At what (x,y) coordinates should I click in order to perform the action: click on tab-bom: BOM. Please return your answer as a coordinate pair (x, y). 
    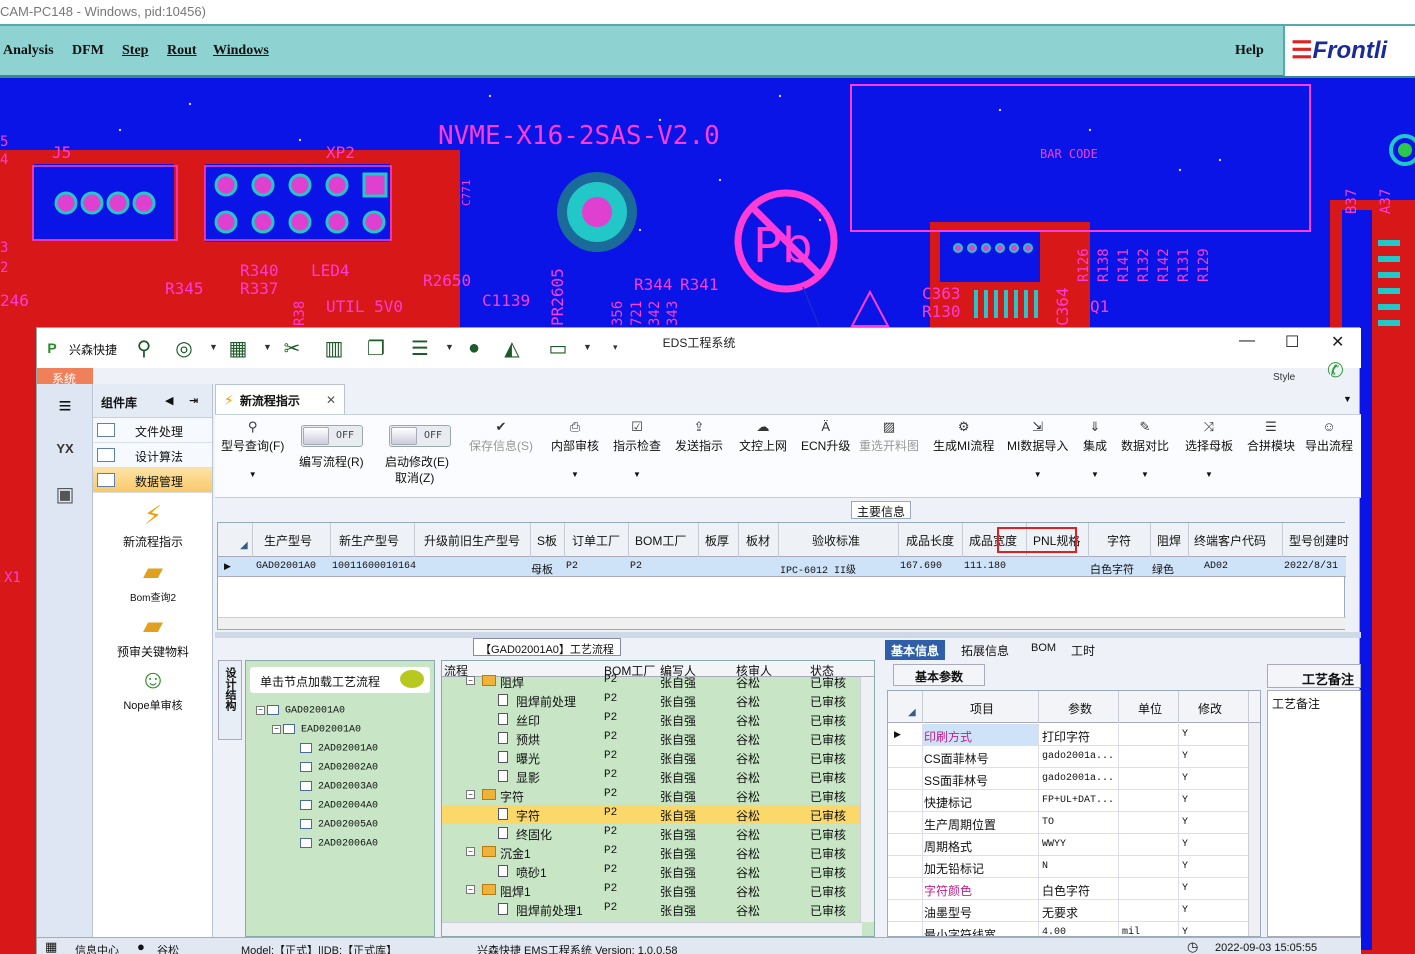
    Looking at the image, I should click on (1043, 650).